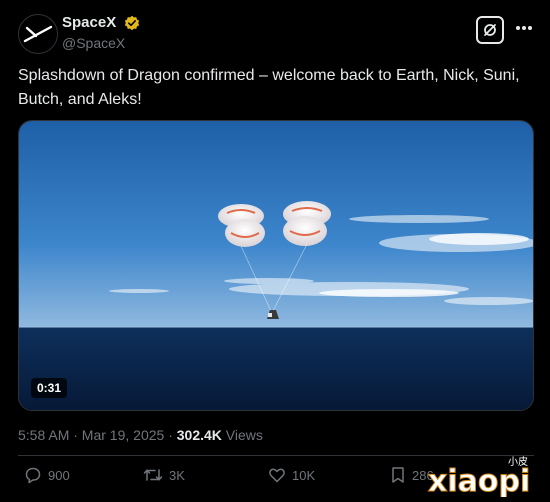 The width and height of the screenshot is (550, 502). What do you see at coordinates (277, 475) in the screenshot?
I see `like-icon` at bounding box center [277, 475].